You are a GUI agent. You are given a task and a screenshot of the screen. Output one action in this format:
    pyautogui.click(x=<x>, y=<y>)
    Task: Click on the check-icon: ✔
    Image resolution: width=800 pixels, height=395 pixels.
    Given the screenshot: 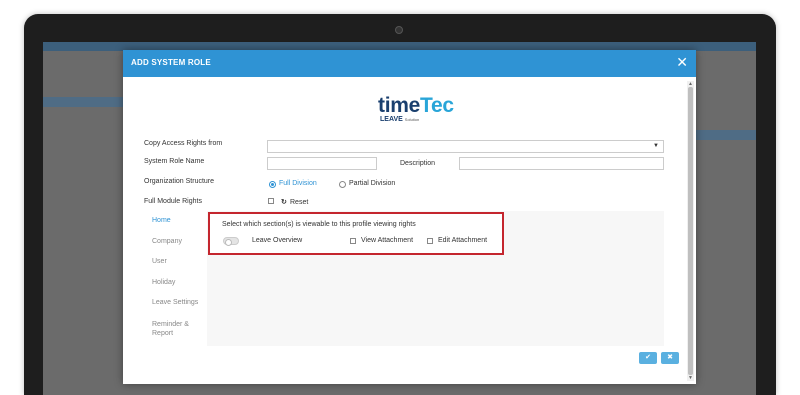 What is the action you would take?
    pyautogui.click(x=648, y=357)
    